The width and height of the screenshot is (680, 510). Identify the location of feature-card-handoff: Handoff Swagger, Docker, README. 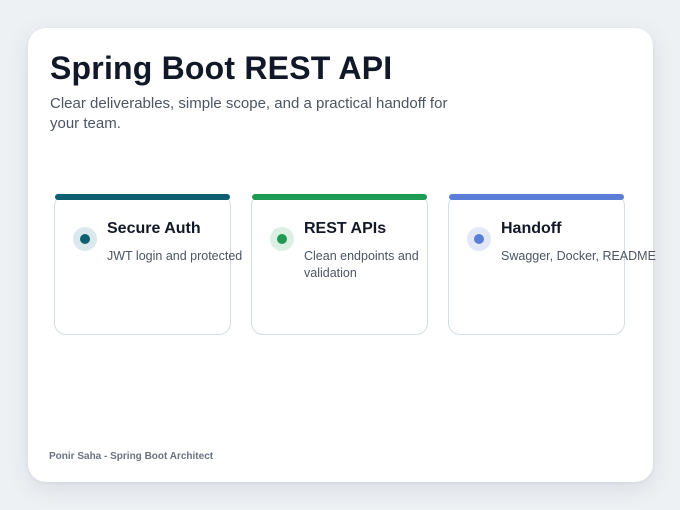
(552, 264).